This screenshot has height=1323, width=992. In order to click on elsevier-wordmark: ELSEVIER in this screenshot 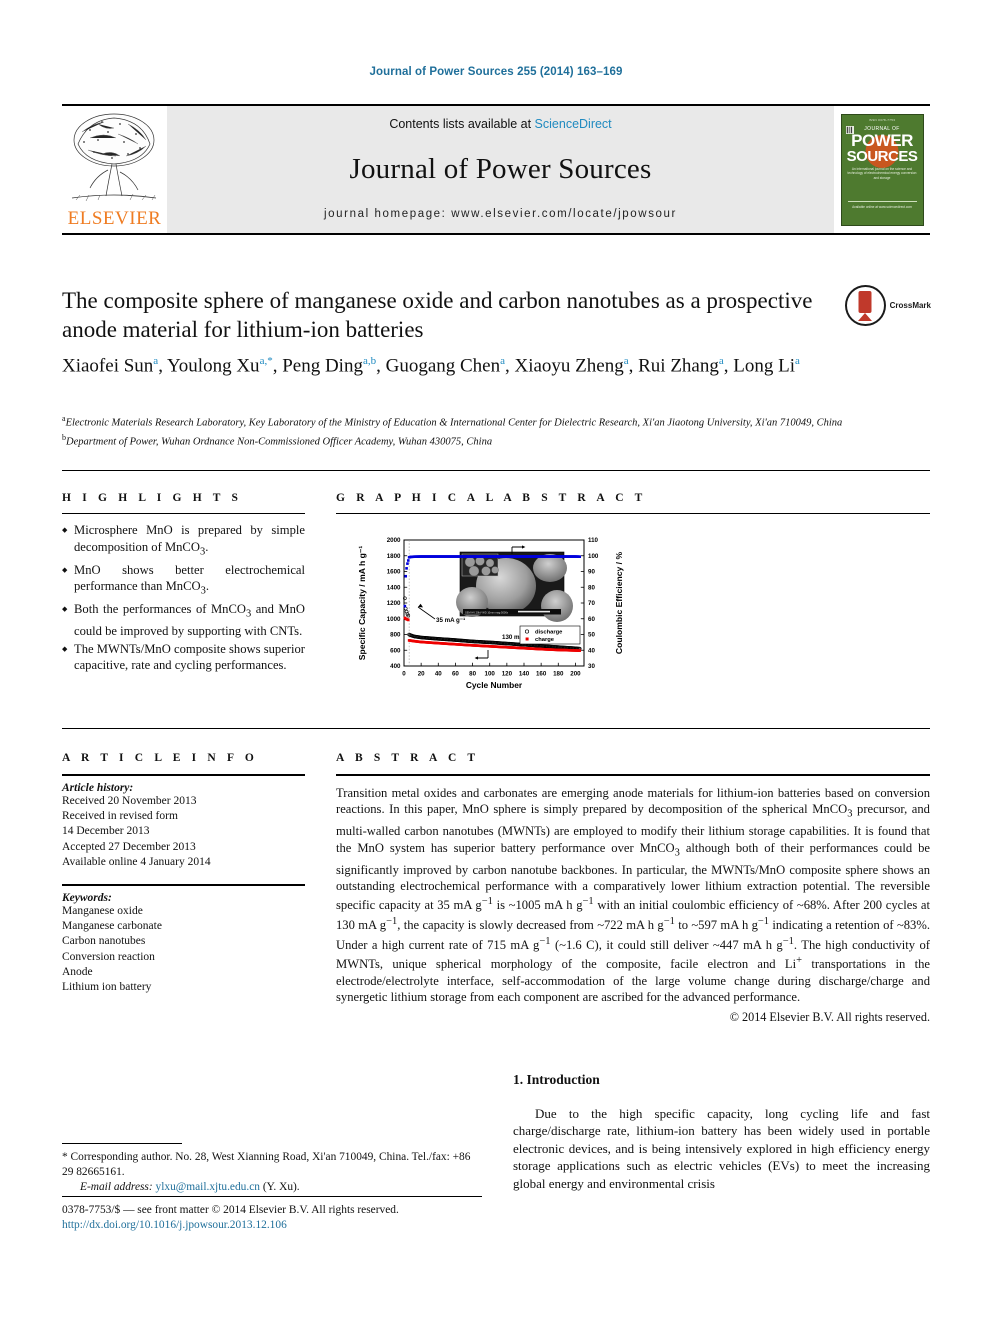, I will do `click(114, 218)`.